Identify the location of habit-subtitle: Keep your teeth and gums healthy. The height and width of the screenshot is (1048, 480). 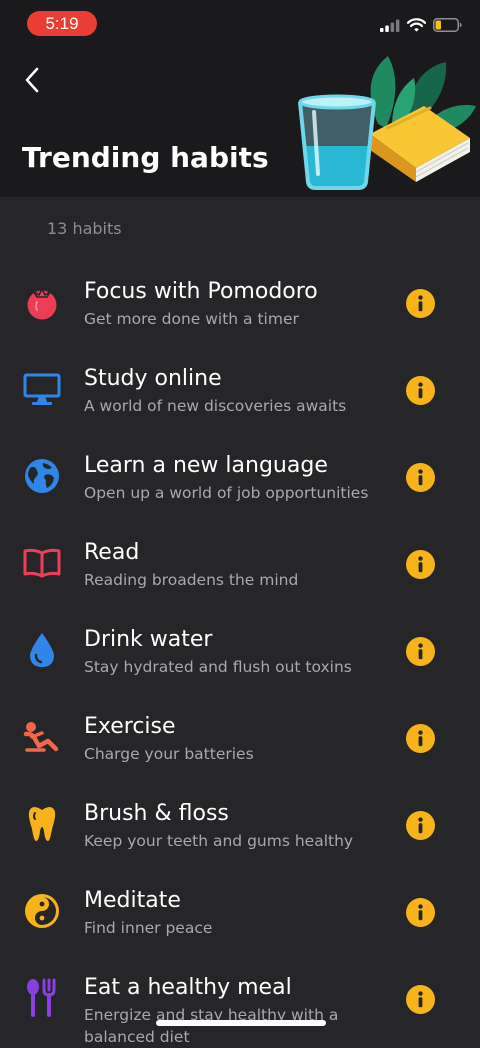
(219, 841).